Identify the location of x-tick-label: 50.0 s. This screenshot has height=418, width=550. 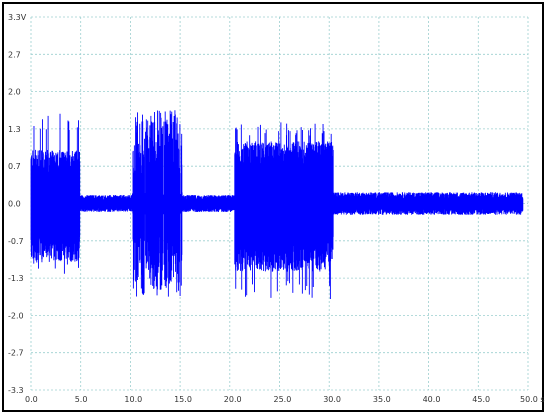
(532, 399).